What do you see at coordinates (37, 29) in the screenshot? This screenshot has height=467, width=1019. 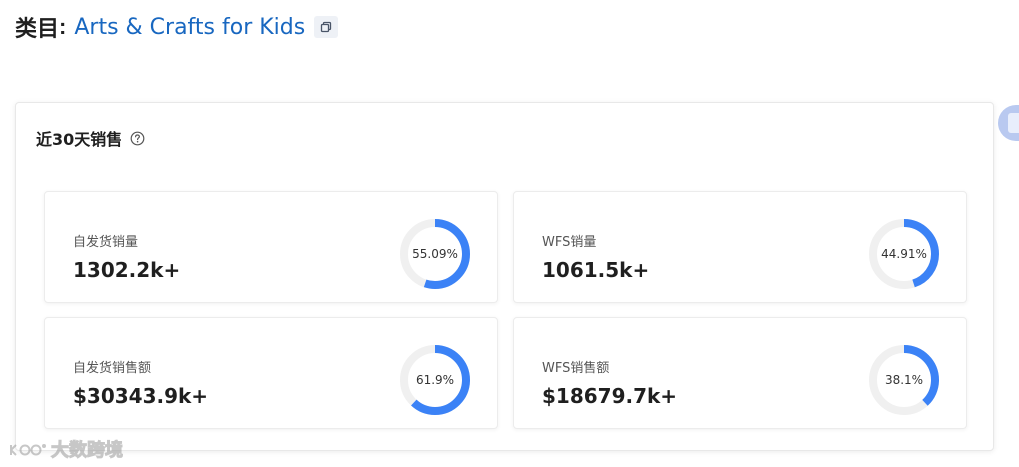 I see `category-prefix: 类目` at bounding box center [37, 29].